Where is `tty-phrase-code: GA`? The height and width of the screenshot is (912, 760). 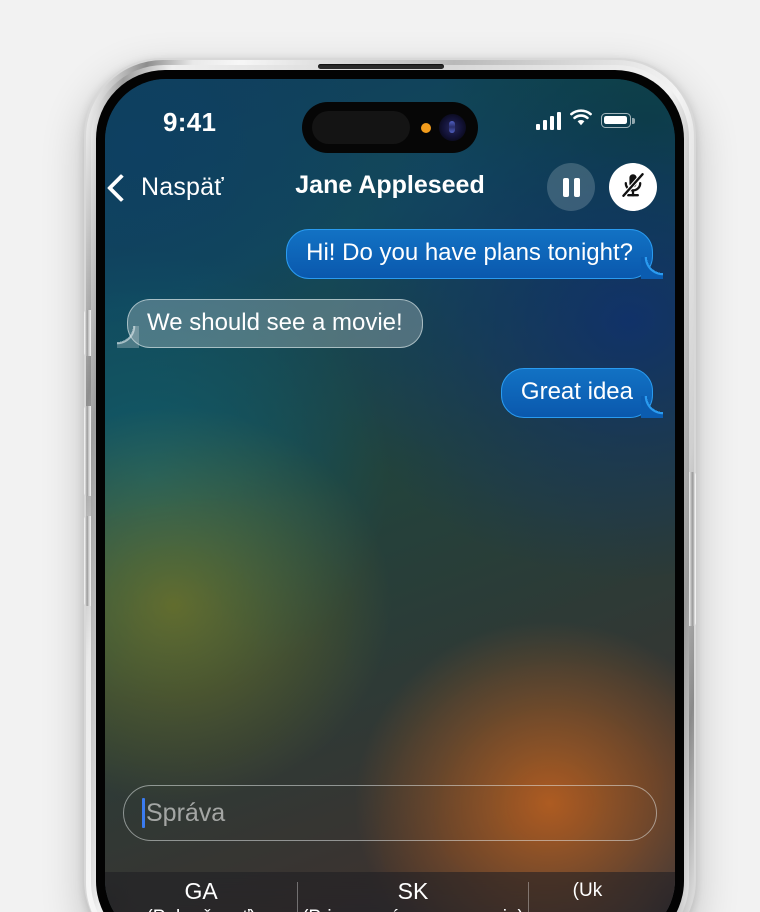
tty-phrase-code: GA is located at coordinates (201, 891).